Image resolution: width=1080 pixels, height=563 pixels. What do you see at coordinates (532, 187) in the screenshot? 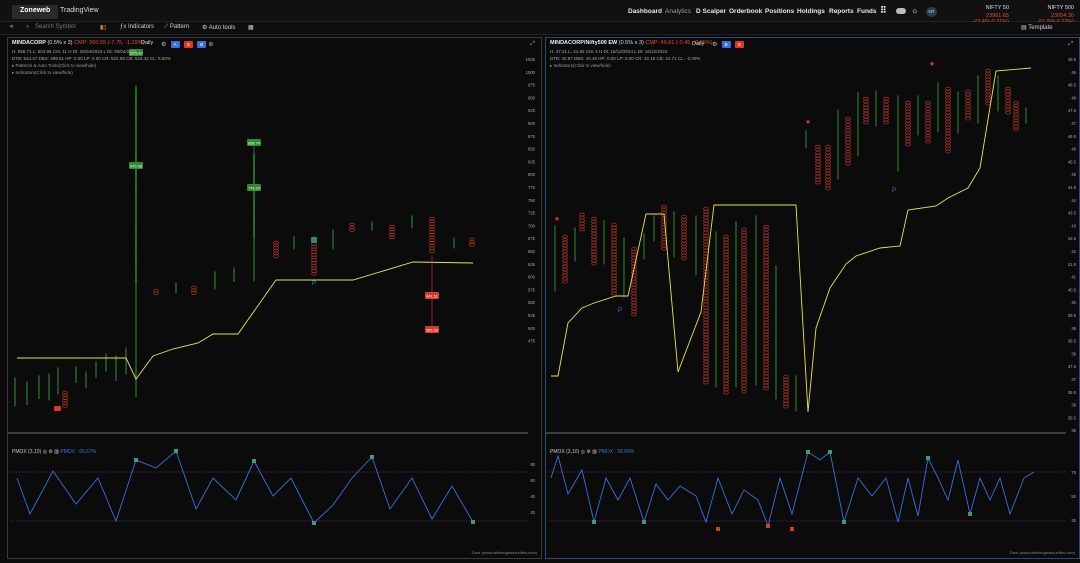
I see `price-axis-tick: 775` at bounding box center [532, 187].